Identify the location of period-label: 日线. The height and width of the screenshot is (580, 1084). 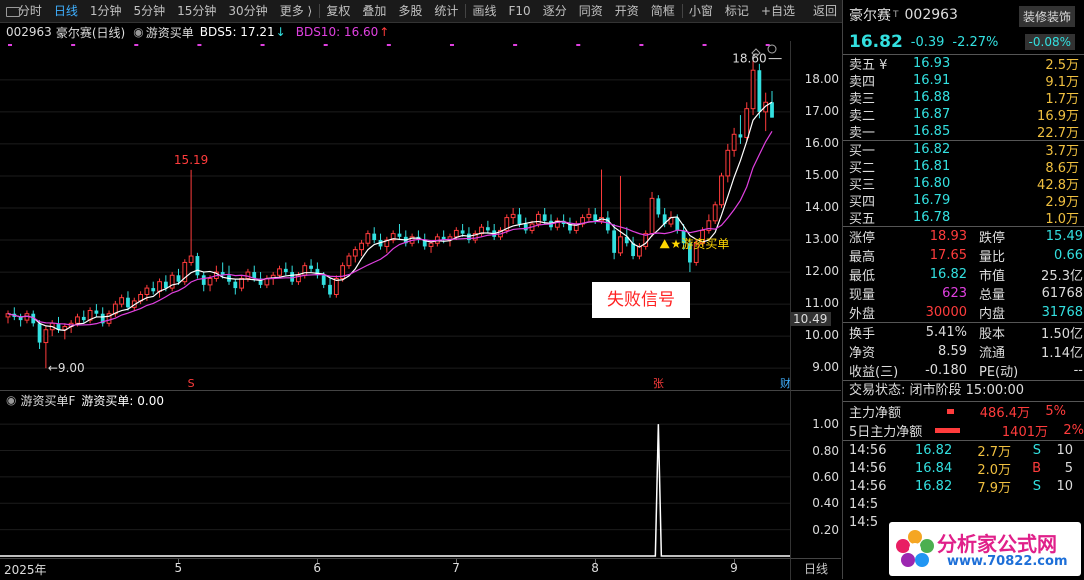
(815, 569).